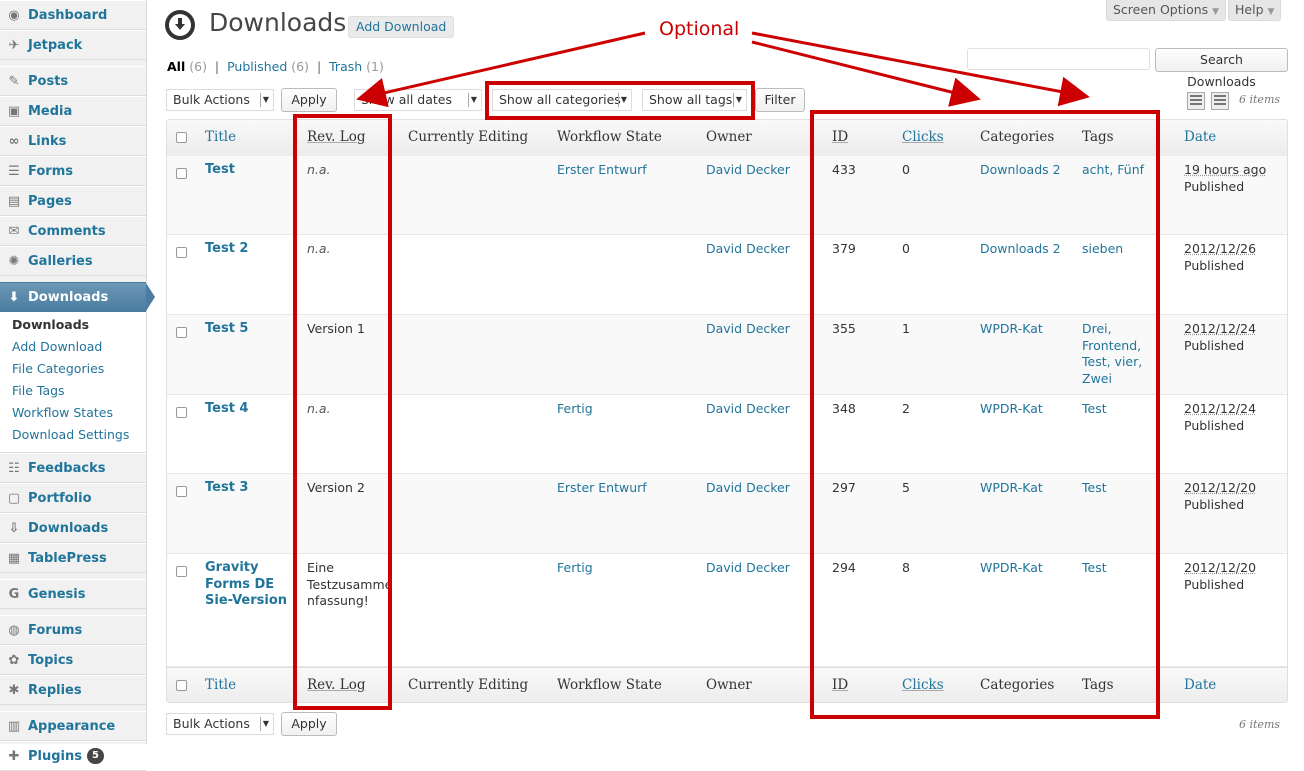 The width and height of the screenshot is (1304, 771). What do you see at coordinates (226, 249) in the screenshot?
I see `row-title-link: Test 2` at bounding box center [226, 249].